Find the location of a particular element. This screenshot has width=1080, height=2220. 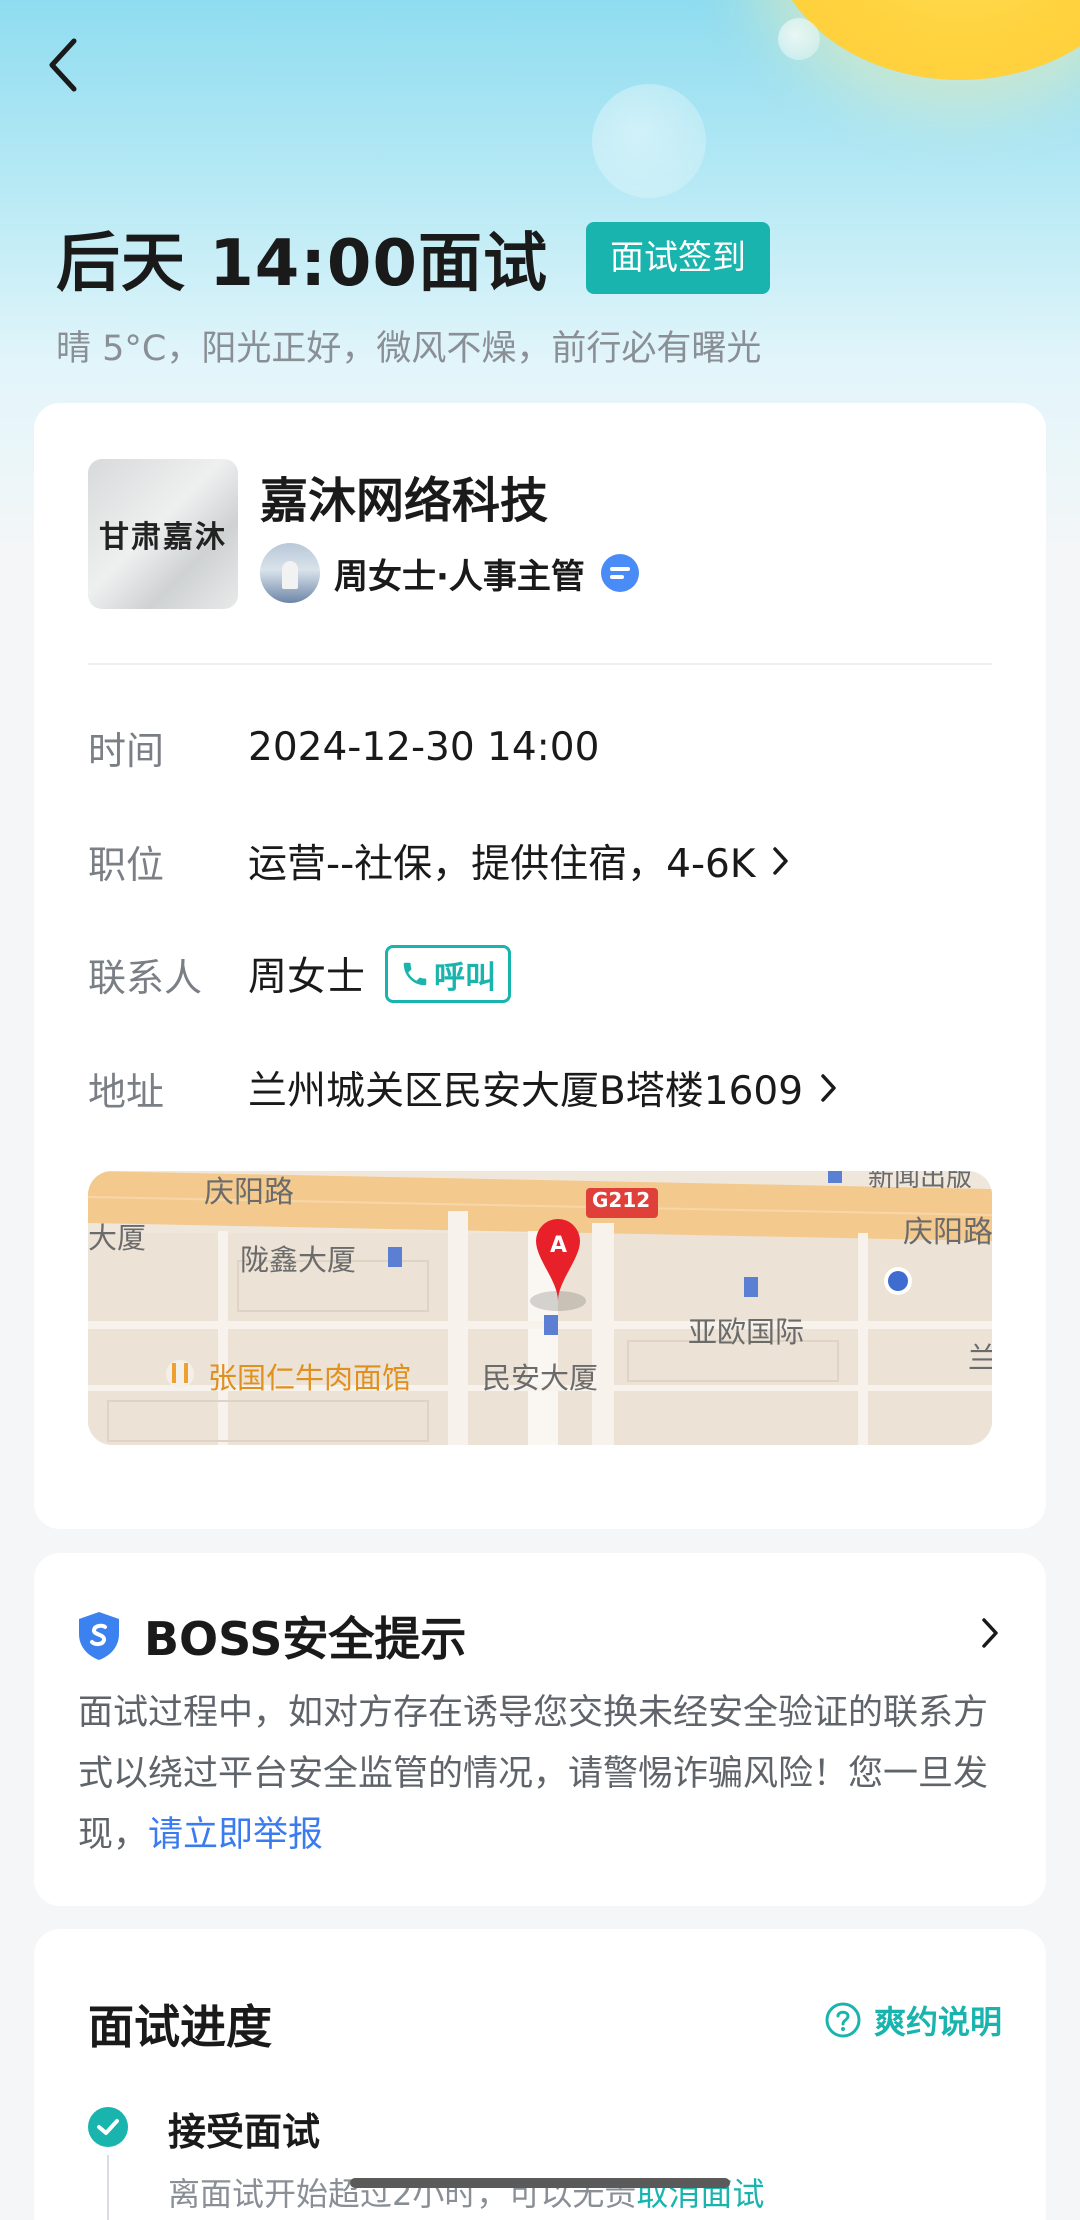

header-row: 后天 14:00面试 面试签到 is located at coordinates (413, 258).